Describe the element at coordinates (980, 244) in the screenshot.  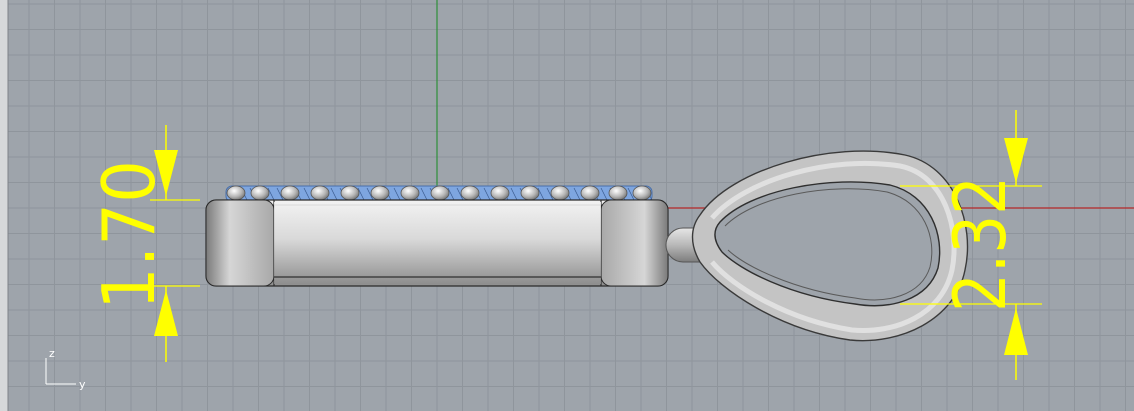
I see `dim-right-value: 2.32` at that location.